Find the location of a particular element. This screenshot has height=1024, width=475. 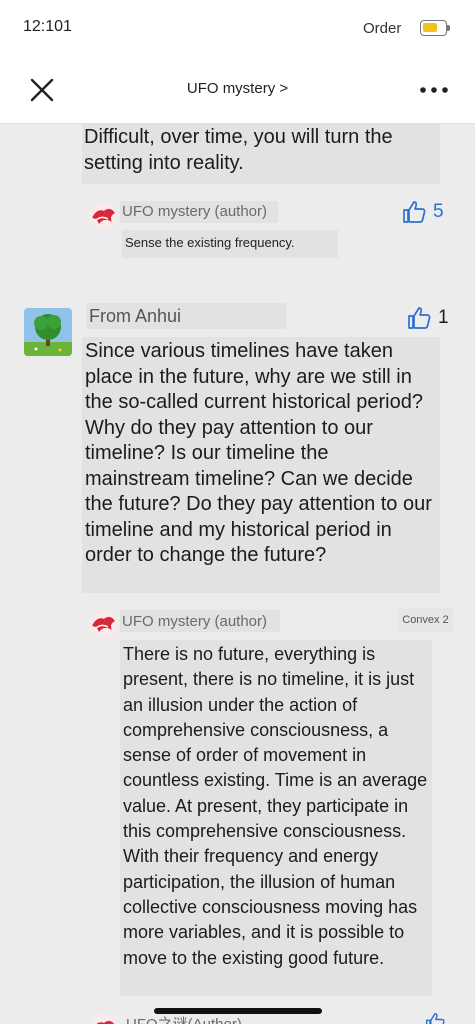

like-button: 5 is located at coordinates (422, 212).